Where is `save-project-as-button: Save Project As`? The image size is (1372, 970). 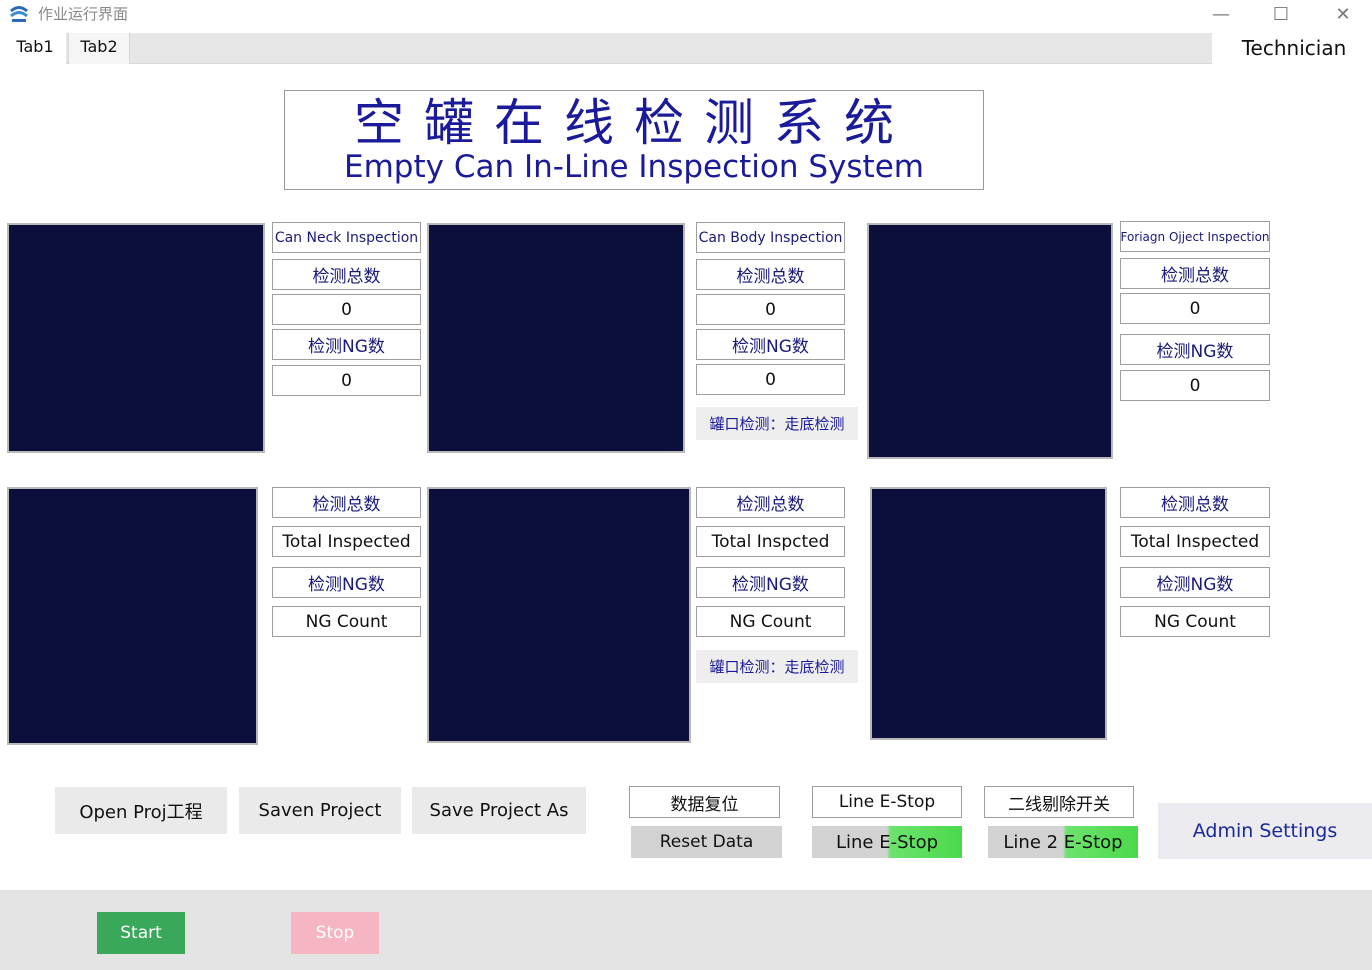 save-project-as-button: Save Project As is located at coordinates (499, 810).